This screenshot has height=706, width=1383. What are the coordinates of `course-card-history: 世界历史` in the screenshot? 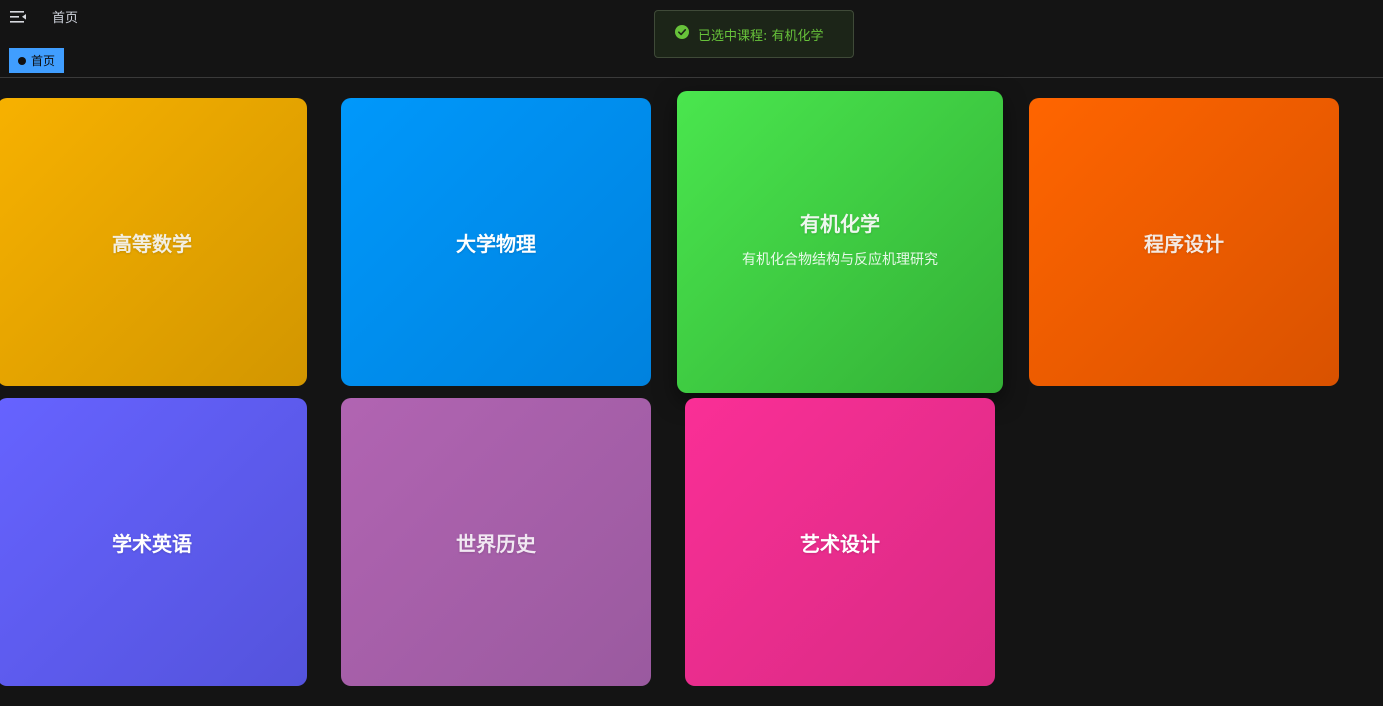 It's located at (496, 542).